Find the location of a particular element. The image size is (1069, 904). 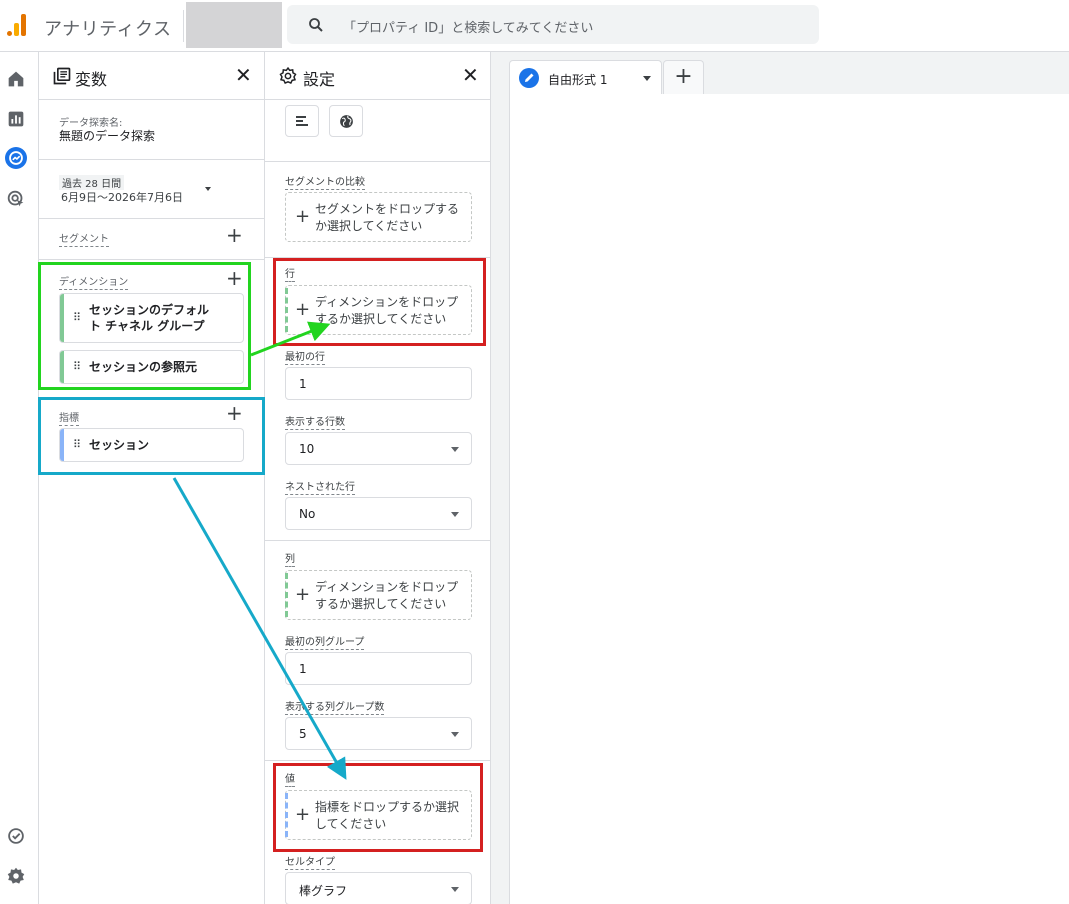

columns-drop-zone: + ディメンションをドロップ するか選択してください is located at coordinates (378, 595).